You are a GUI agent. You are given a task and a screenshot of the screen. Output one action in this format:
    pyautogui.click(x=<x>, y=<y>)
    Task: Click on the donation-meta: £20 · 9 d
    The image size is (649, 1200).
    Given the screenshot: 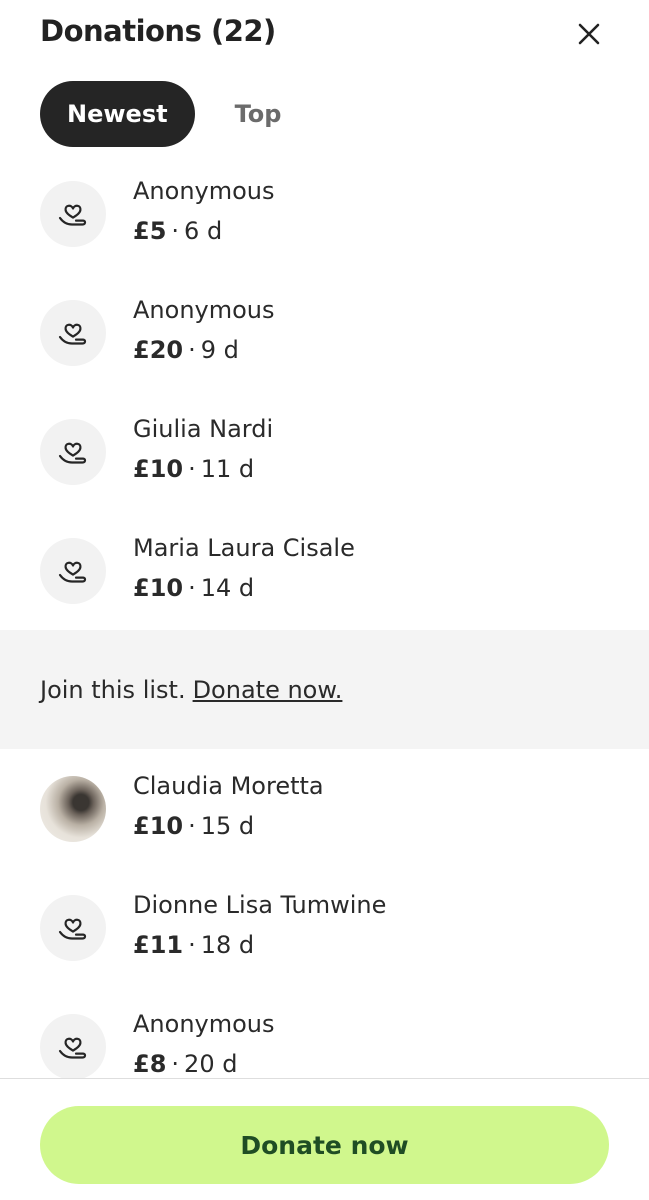 What is the action you would take?
    pyautogui.click(x=186, y=350)
    